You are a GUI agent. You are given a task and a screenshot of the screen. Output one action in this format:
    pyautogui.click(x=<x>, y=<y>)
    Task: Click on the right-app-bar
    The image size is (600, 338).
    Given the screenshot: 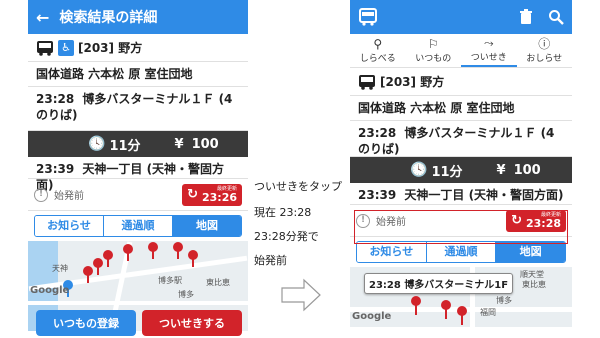 What is the action you would take?
    pyautogui.click(x=461, y=17)
    